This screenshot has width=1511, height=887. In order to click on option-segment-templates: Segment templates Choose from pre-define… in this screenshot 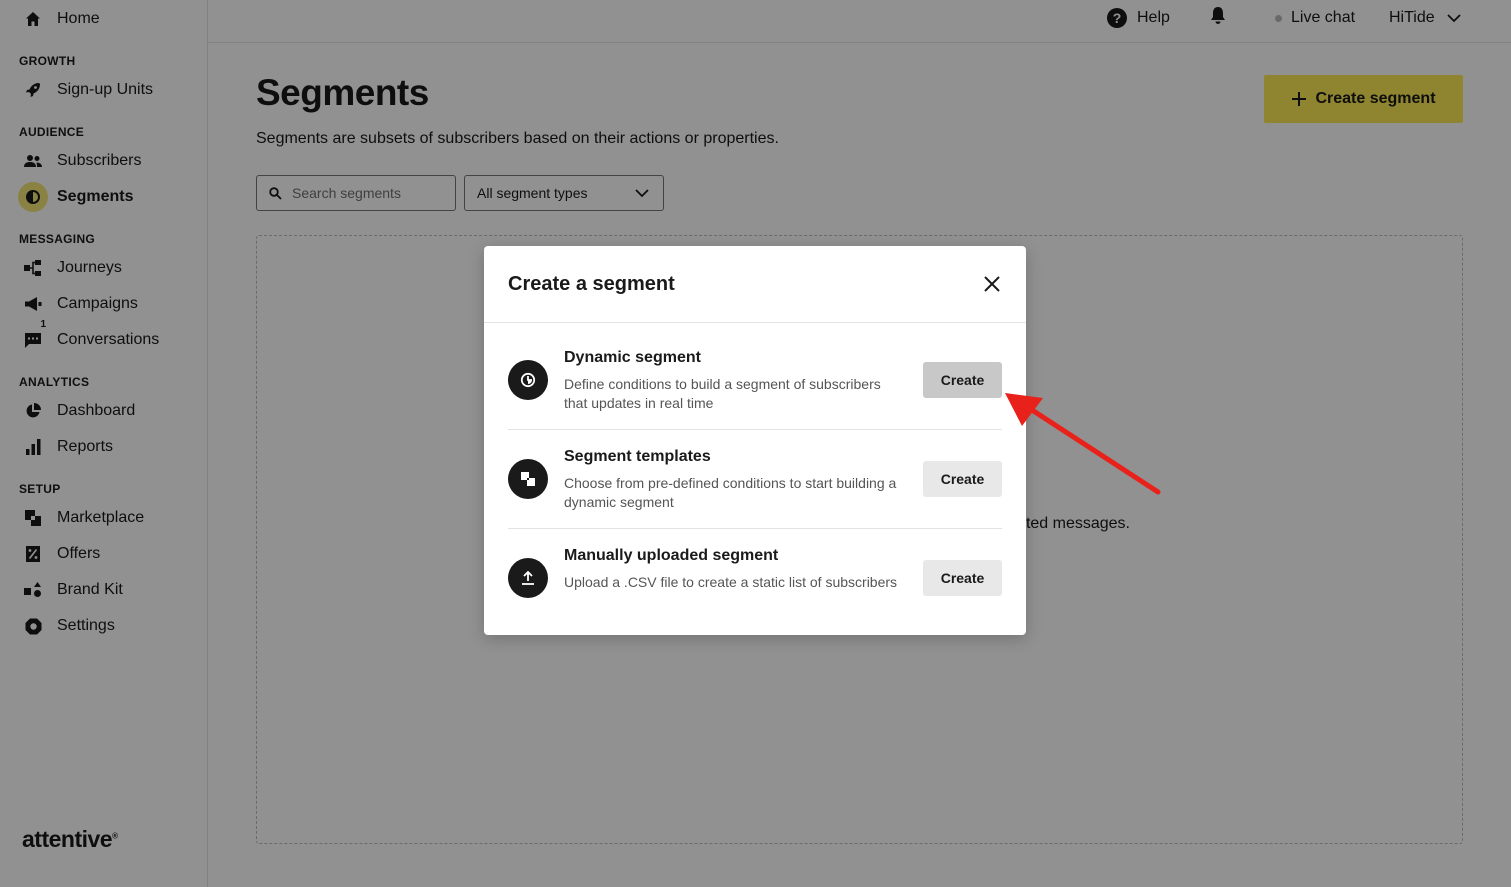, I will do `click(755, 479)`.